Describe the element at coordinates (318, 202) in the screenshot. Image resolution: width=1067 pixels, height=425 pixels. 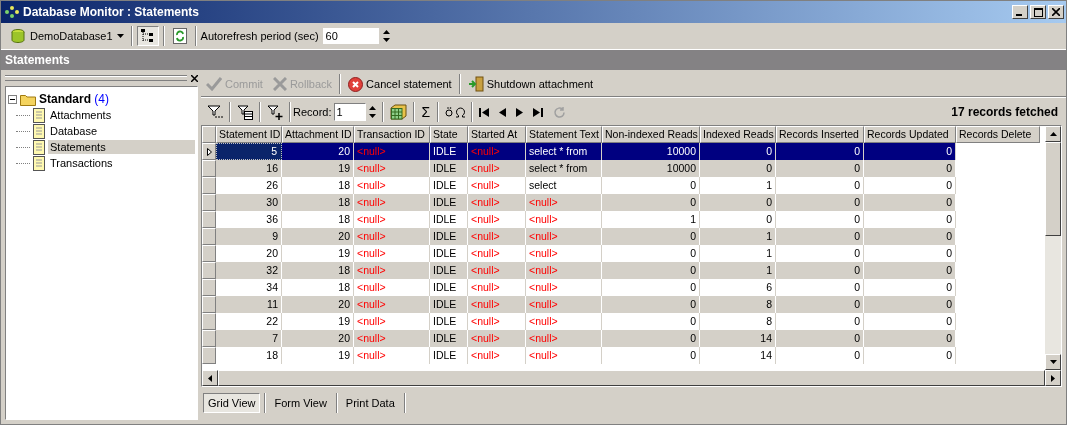
I see `table-cell: 18` at that location.